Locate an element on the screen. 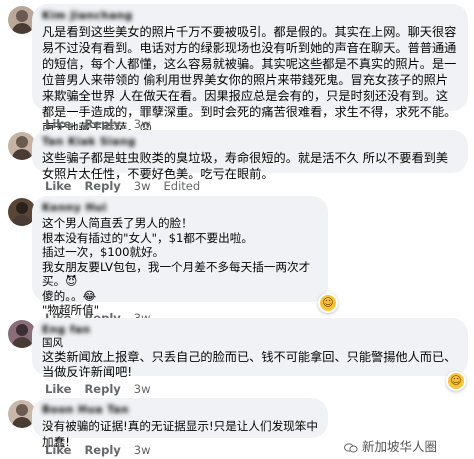 This screenshot has width=474, height=459. wechat-icon is located at coordinates (351, 447).